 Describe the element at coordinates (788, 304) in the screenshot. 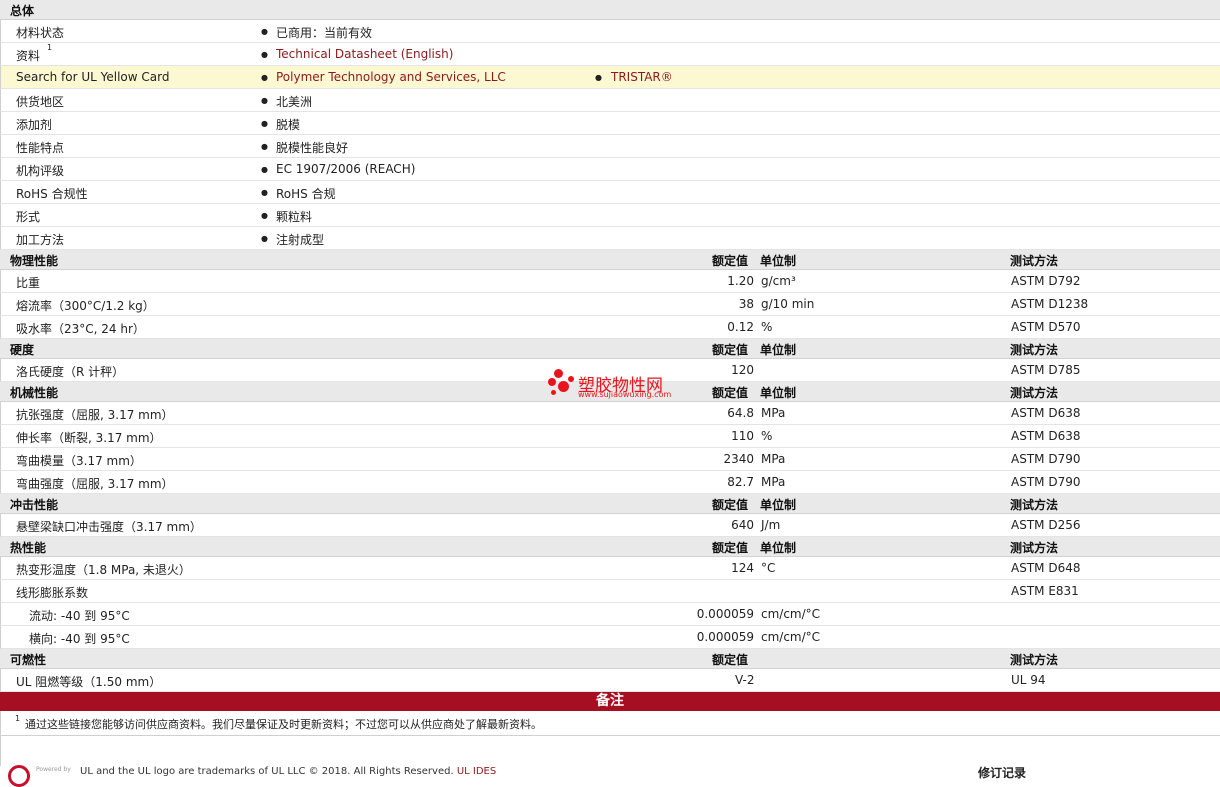

I see `property-unit: g/10 min` at that location.